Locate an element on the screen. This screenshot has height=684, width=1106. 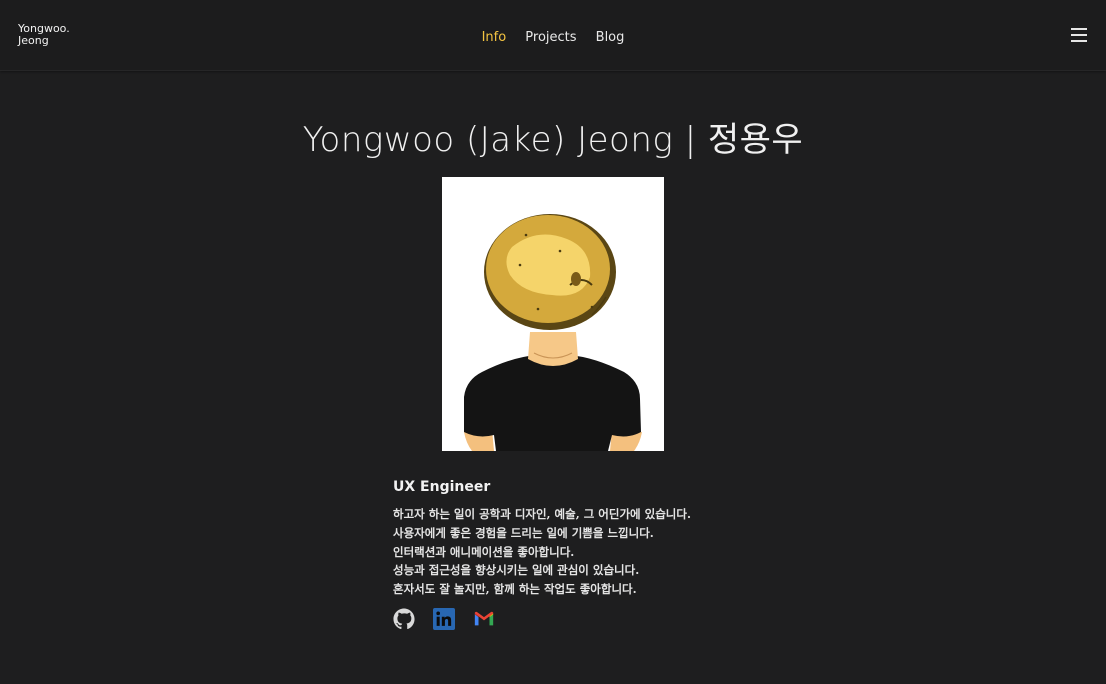
main-nav: Info Projects Blog is located at coordinates (553, 35).